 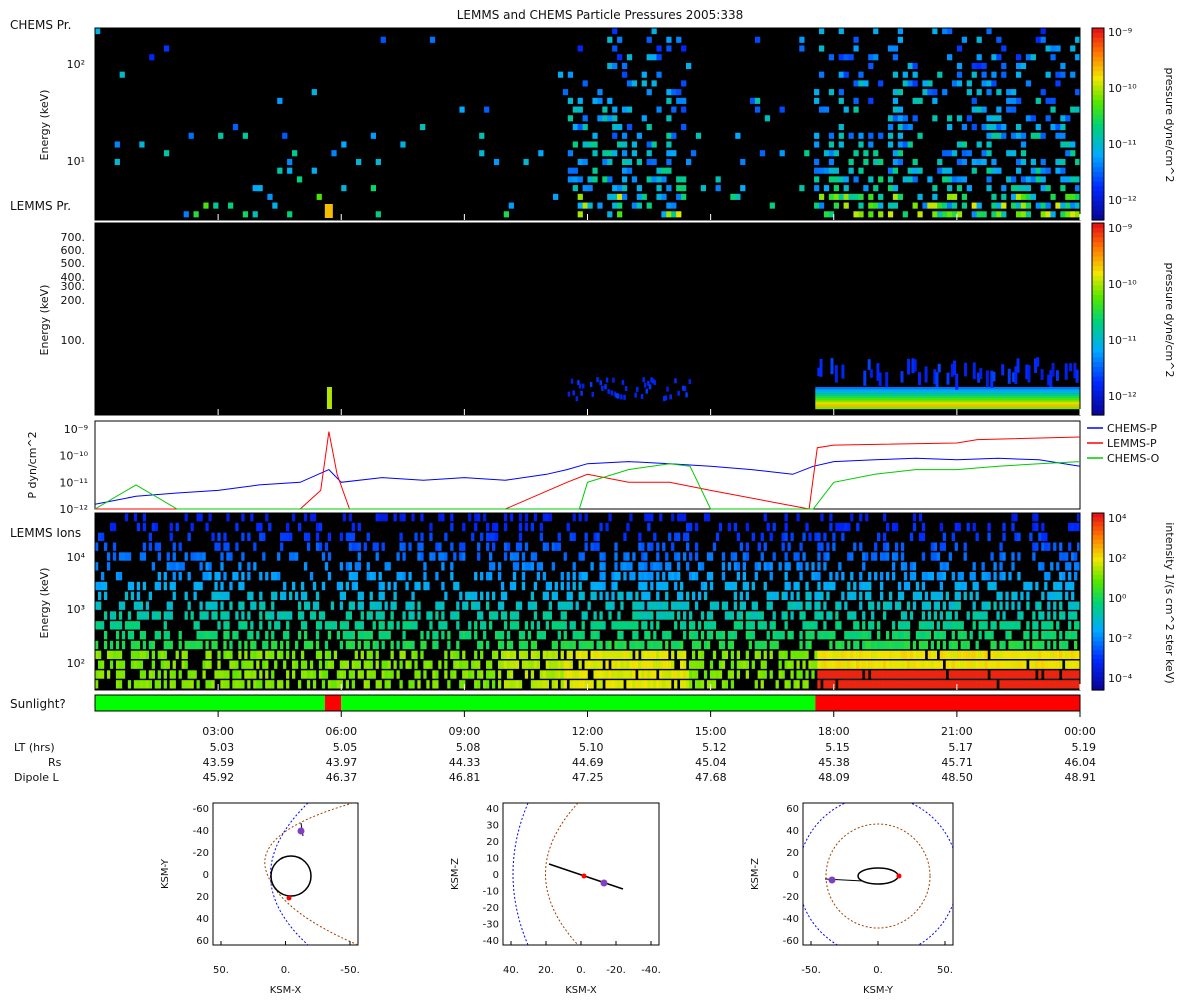 I want to click on lemms-pr-ytick-label: 500., so click(x=73, y=263).